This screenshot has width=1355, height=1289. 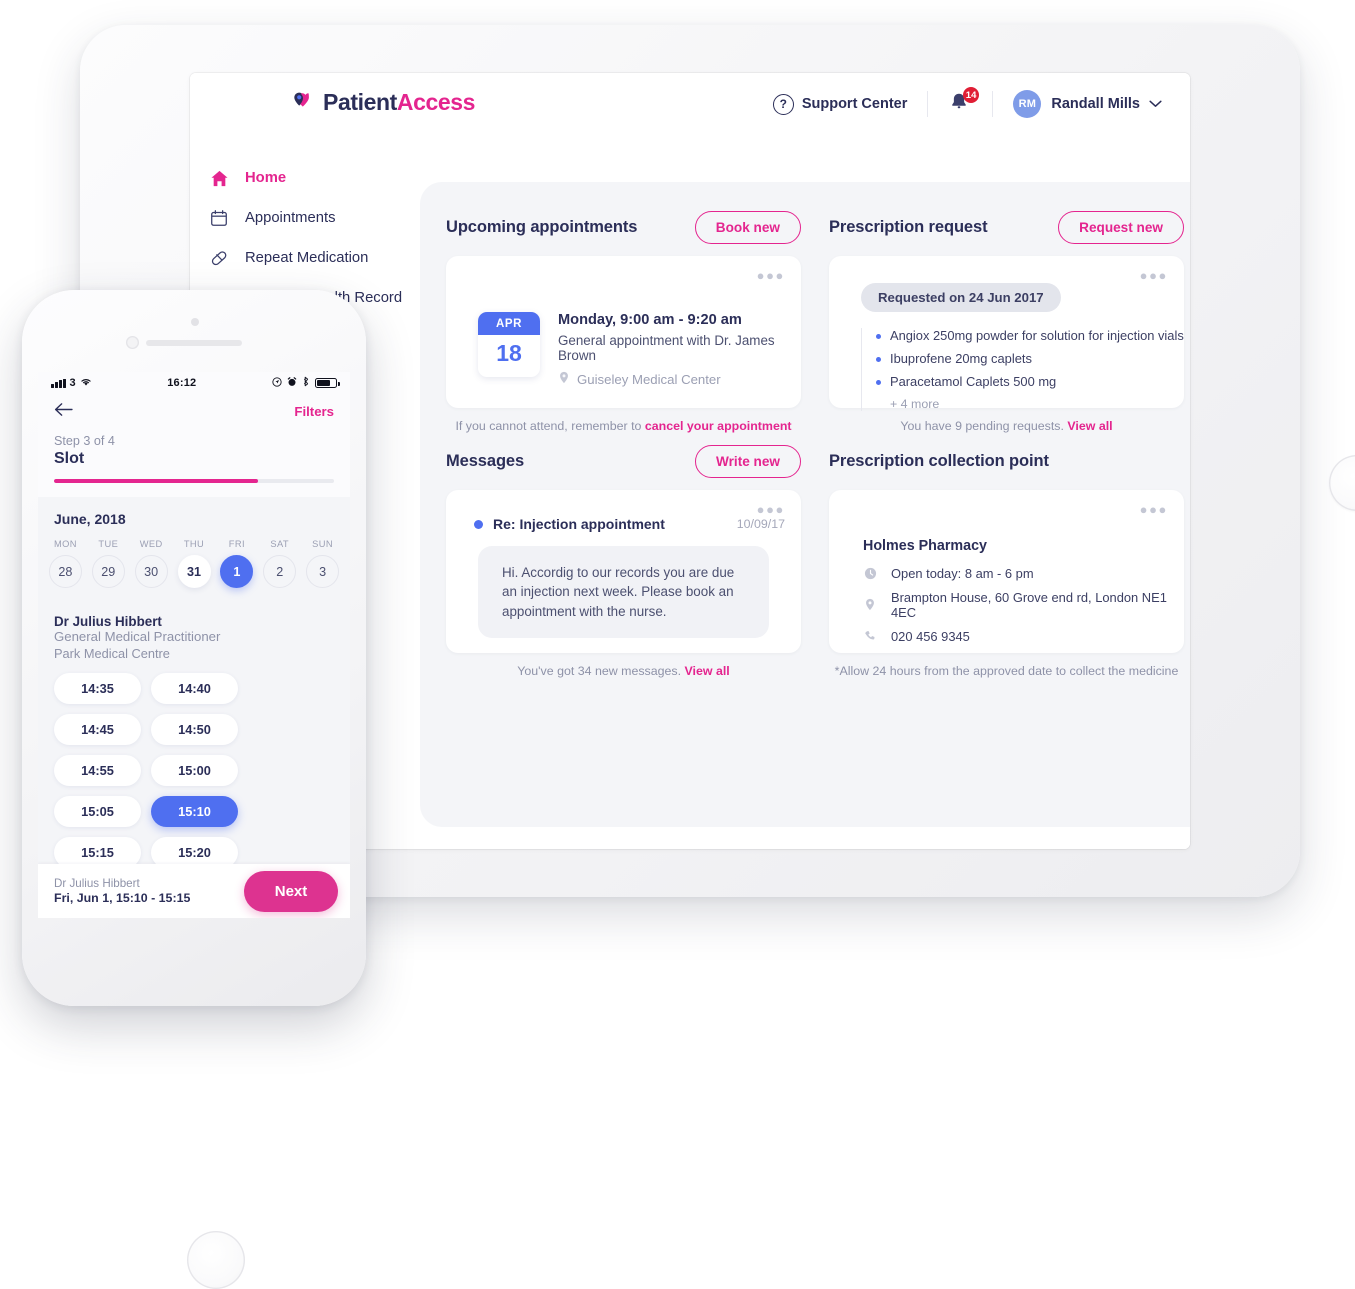 I want to click on day-number: 3, so click(x=323, y=571).